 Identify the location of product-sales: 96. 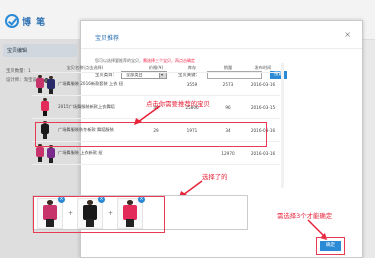
(228, 107).